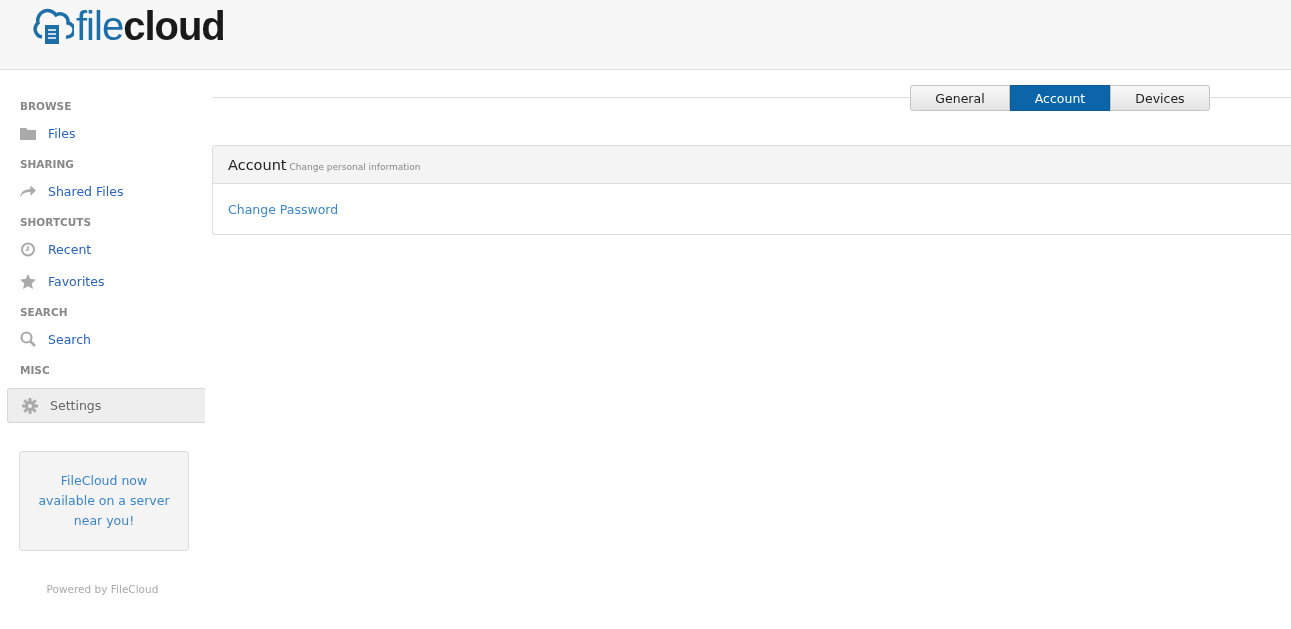  I want to click on cloud-document-icon, so click(53, 26).